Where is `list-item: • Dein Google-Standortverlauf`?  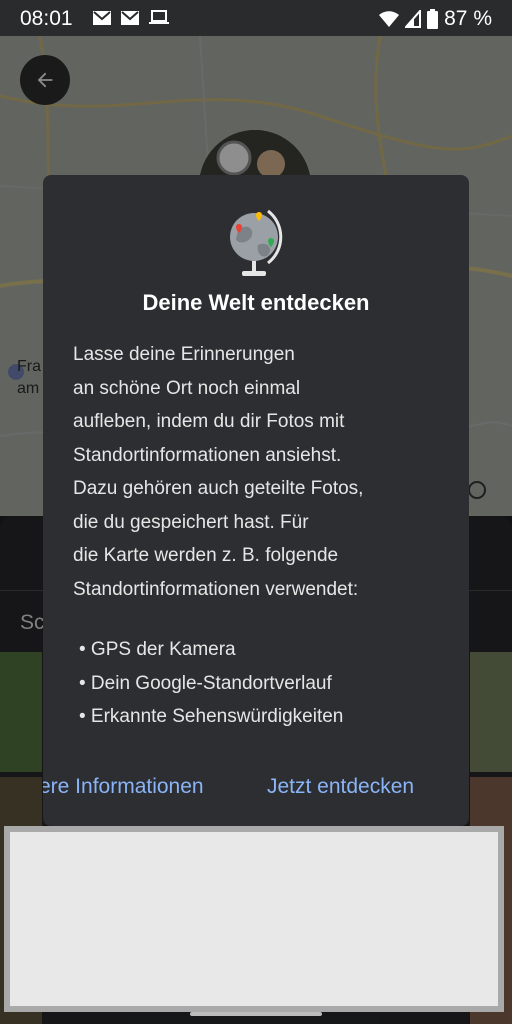 list-item: • Dein Google-Standortverlauf is located at coordinates (205, 683).